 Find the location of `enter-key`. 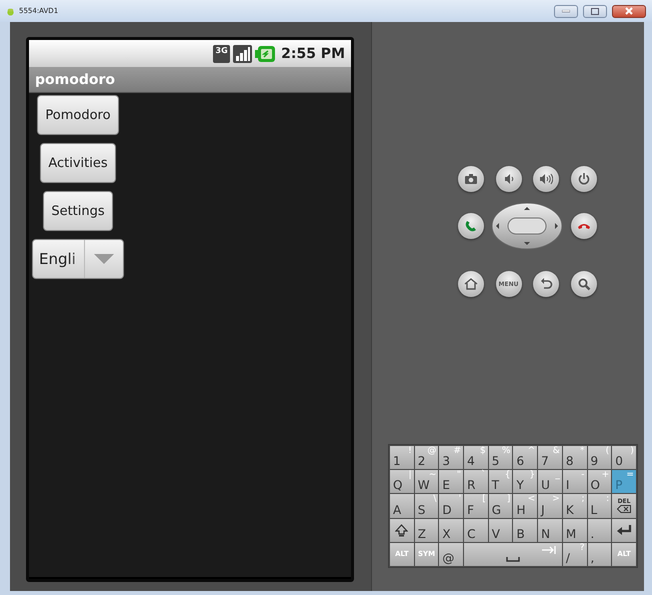

enter-key is located at coordinates (624, 530).